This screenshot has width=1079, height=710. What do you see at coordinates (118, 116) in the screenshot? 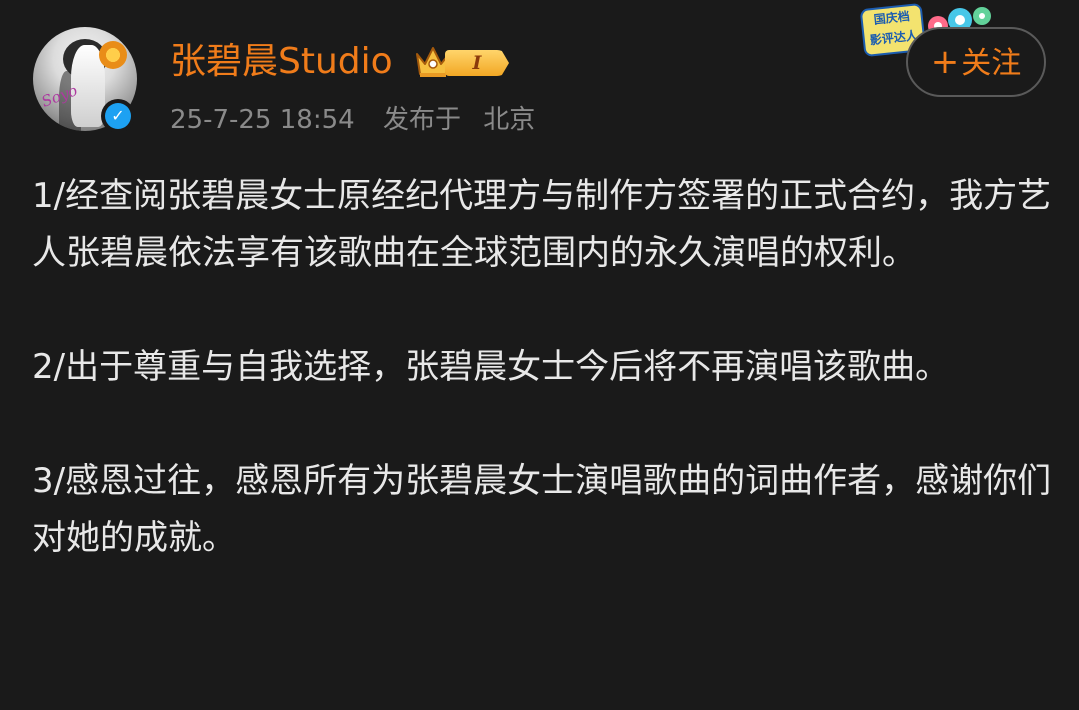
I see `verified-icon: ✓` at bounding box center [118, 116].